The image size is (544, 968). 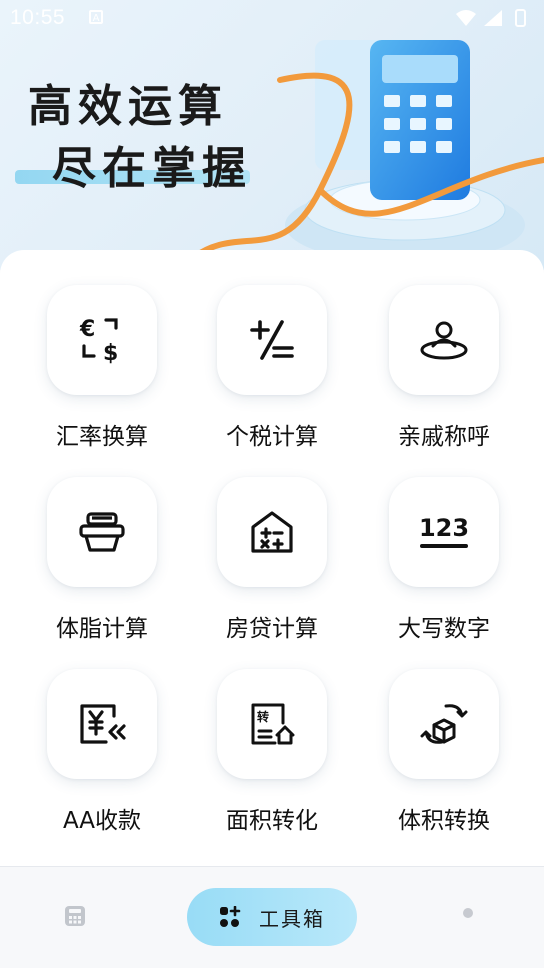 I want to click on tool-mortgage: 房贷计算, so click(x=272, y=567).